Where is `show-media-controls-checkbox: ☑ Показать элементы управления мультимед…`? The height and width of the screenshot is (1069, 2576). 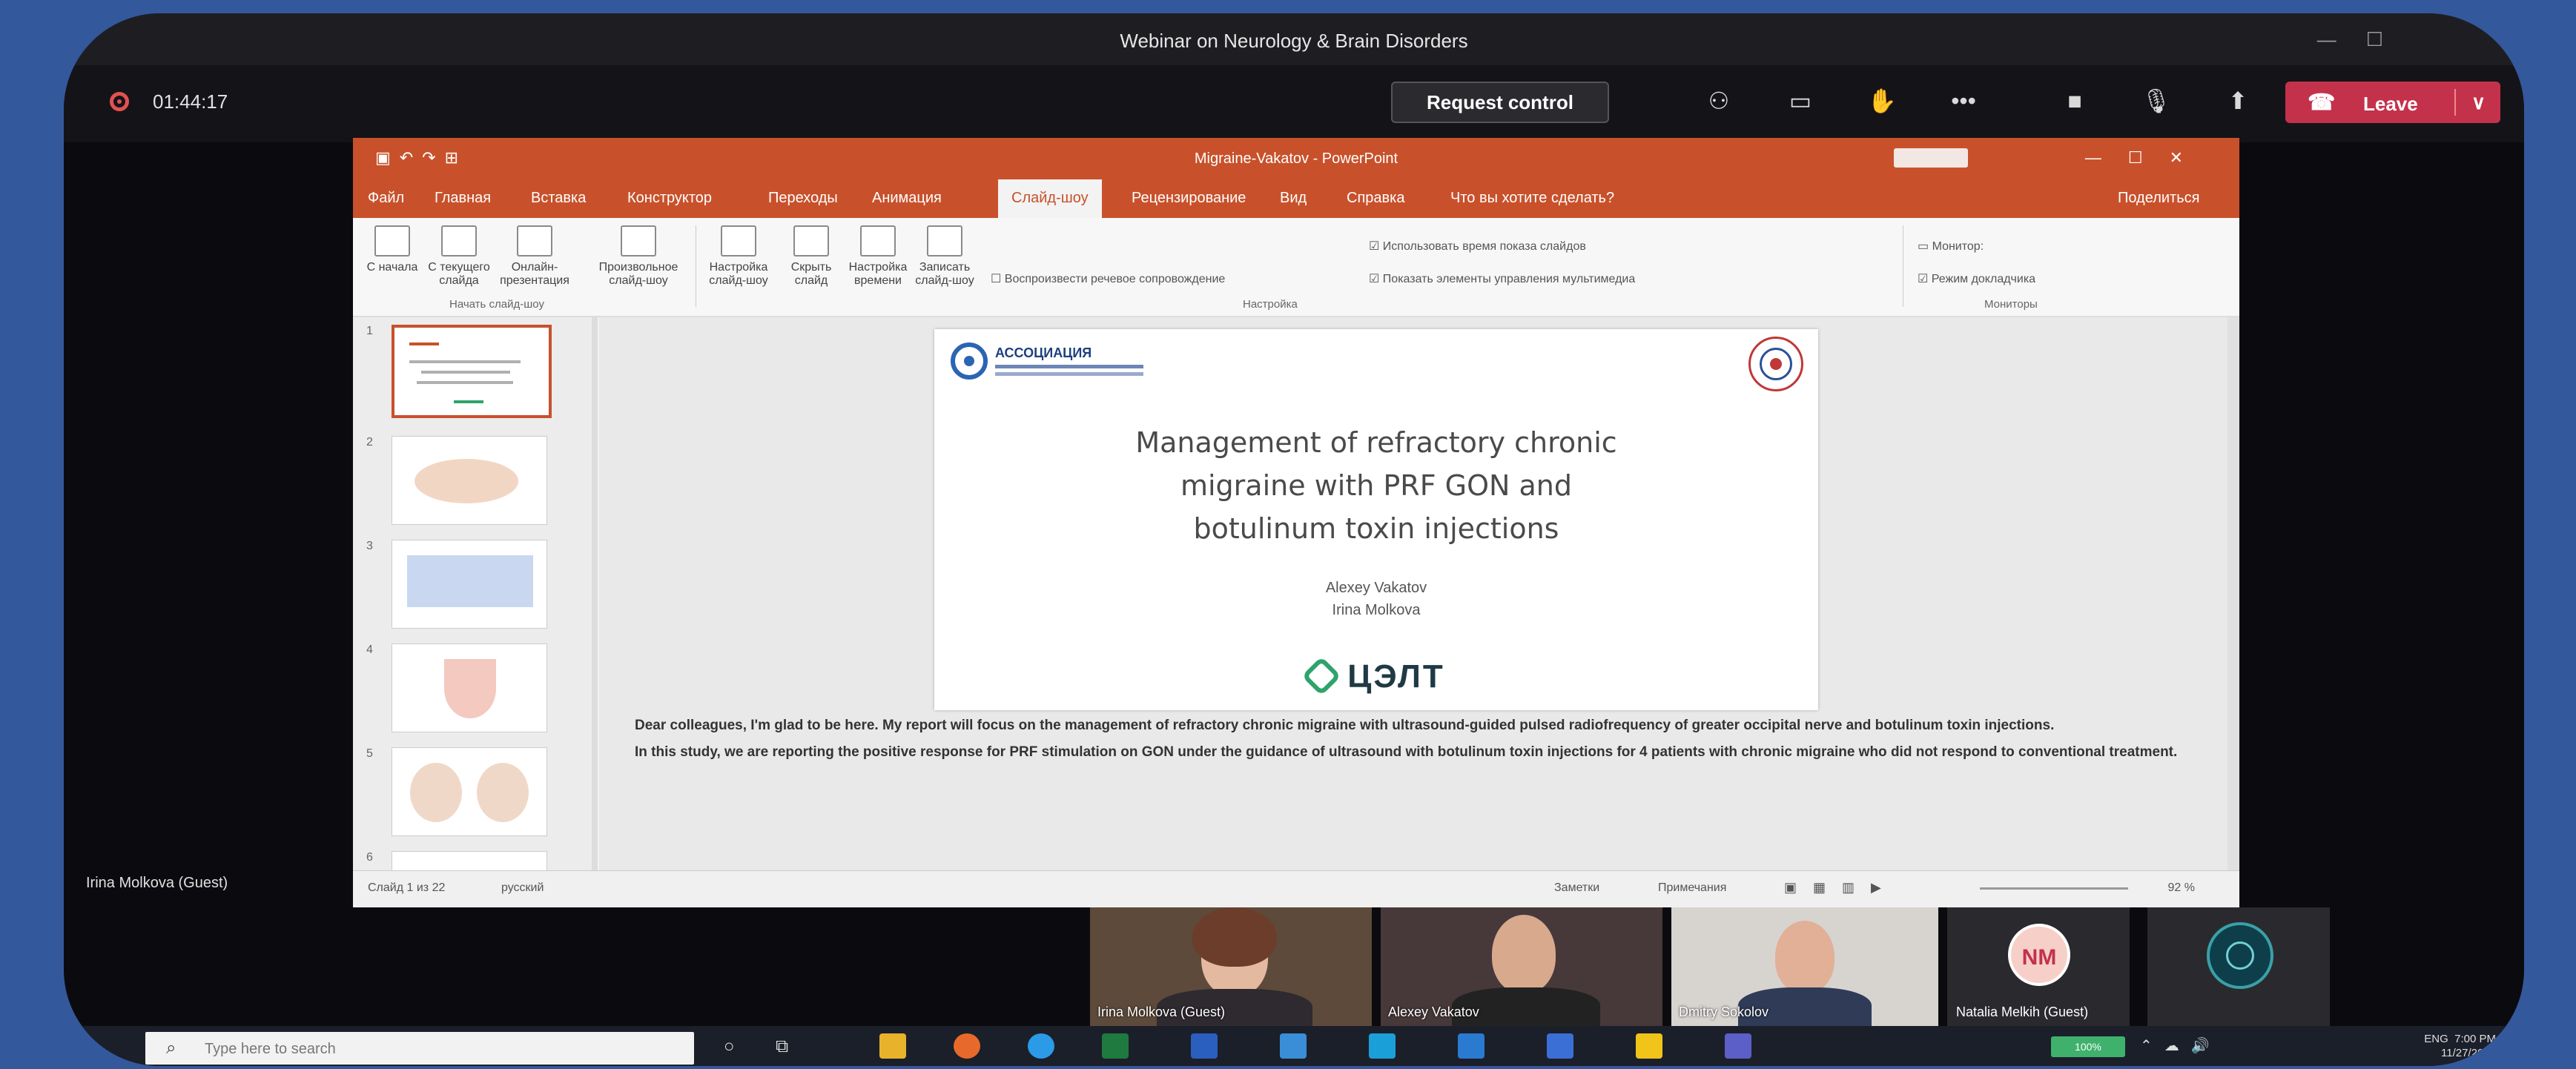 show-media-controls-checkbox: ☑ Показать элементы управления мультимед… is located at coordinates (1502, 278).